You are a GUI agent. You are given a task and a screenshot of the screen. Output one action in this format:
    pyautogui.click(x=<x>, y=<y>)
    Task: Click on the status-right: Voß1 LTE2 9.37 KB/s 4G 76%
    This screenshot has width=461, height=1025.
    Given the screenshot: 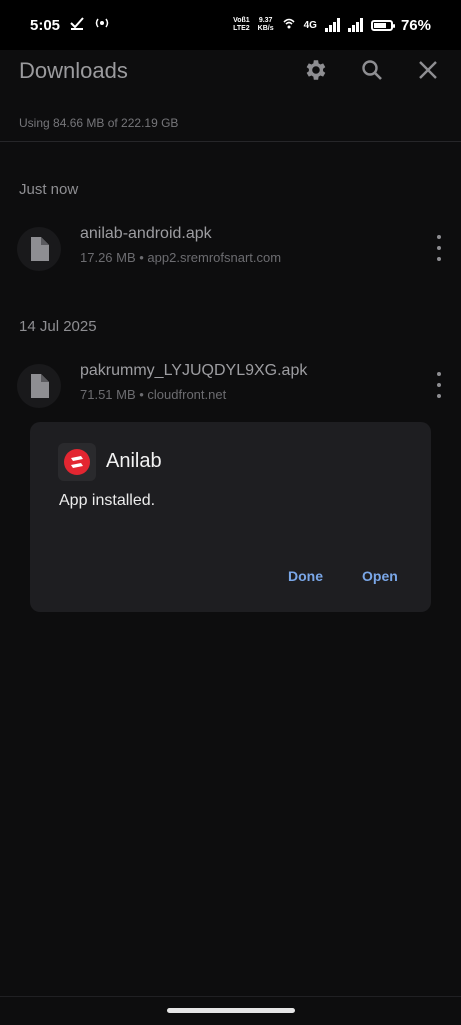 What is the action you would take?
    pyautogui.click(x=332, y=25)
    